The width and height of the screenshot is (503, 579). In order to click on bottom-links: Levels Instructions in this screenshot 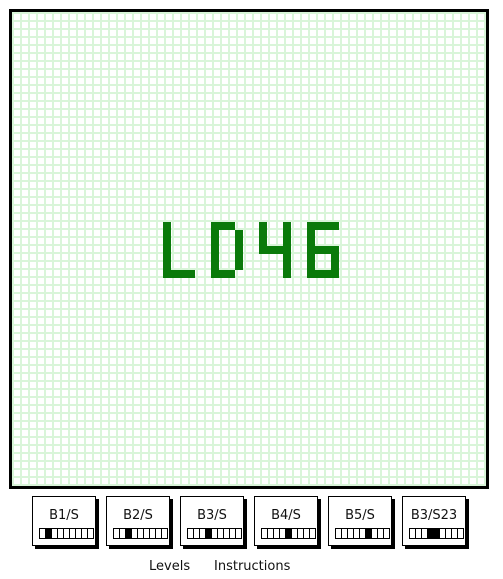, I will do `click(251, 568)`.